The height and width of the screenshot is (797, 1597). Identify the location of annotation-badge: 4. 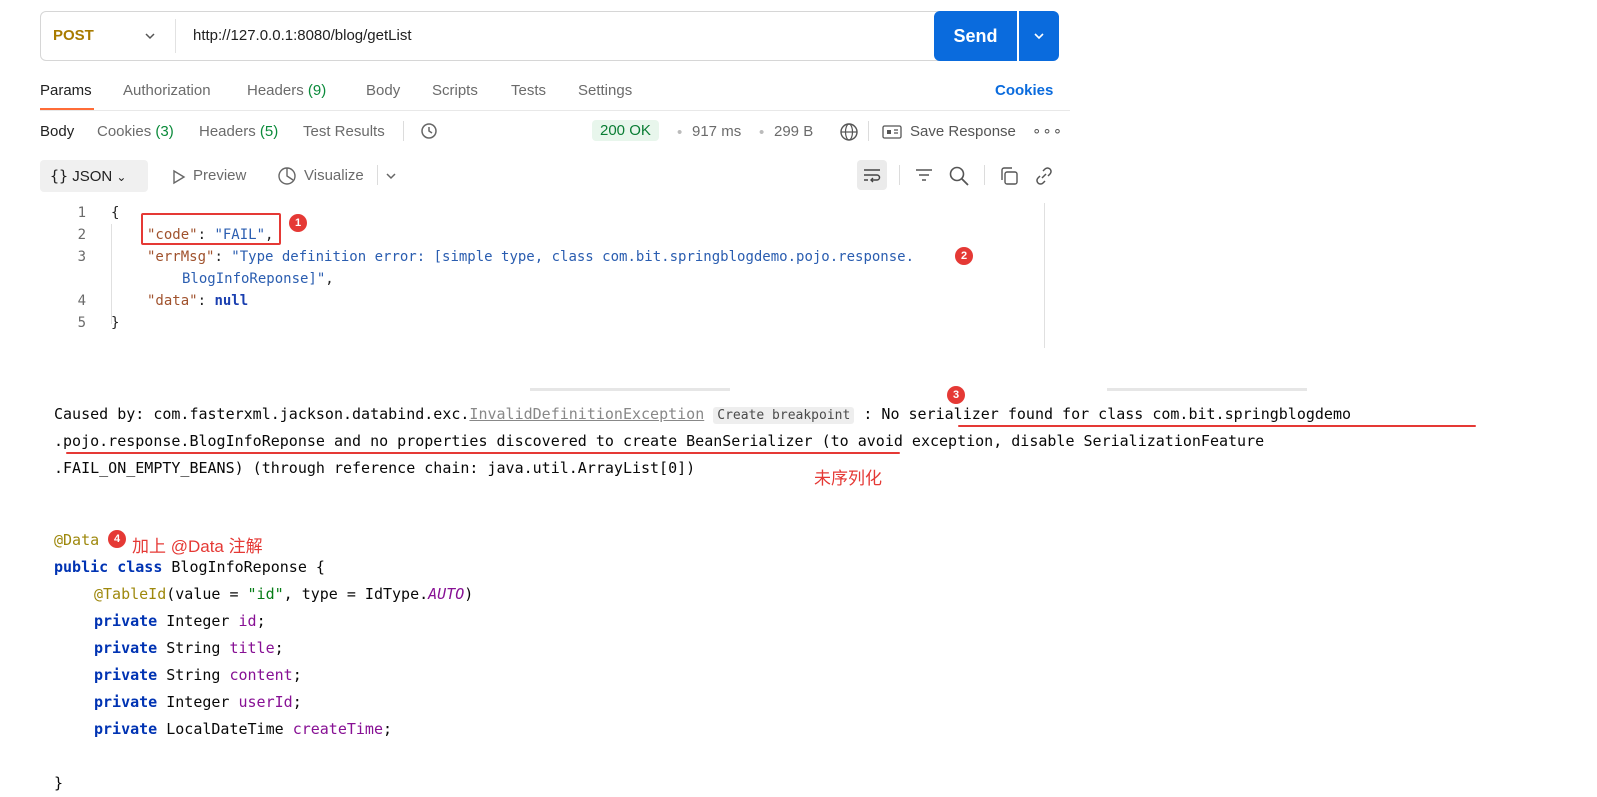
(117, 539).